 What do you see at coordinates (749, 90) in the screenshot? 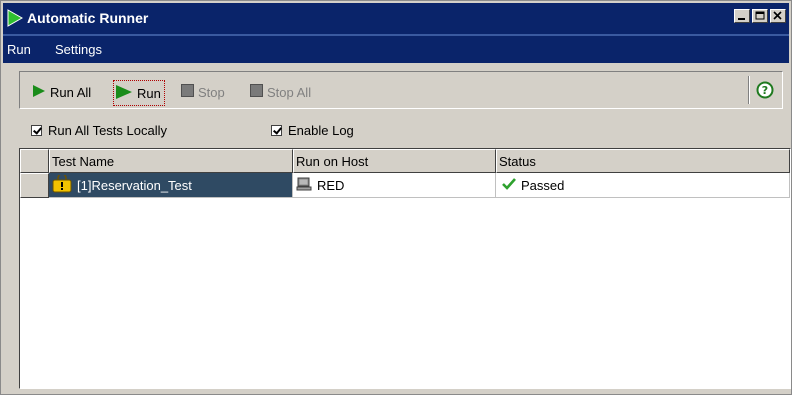
I see `toolbar-separator` at bounding box center [749, 90].